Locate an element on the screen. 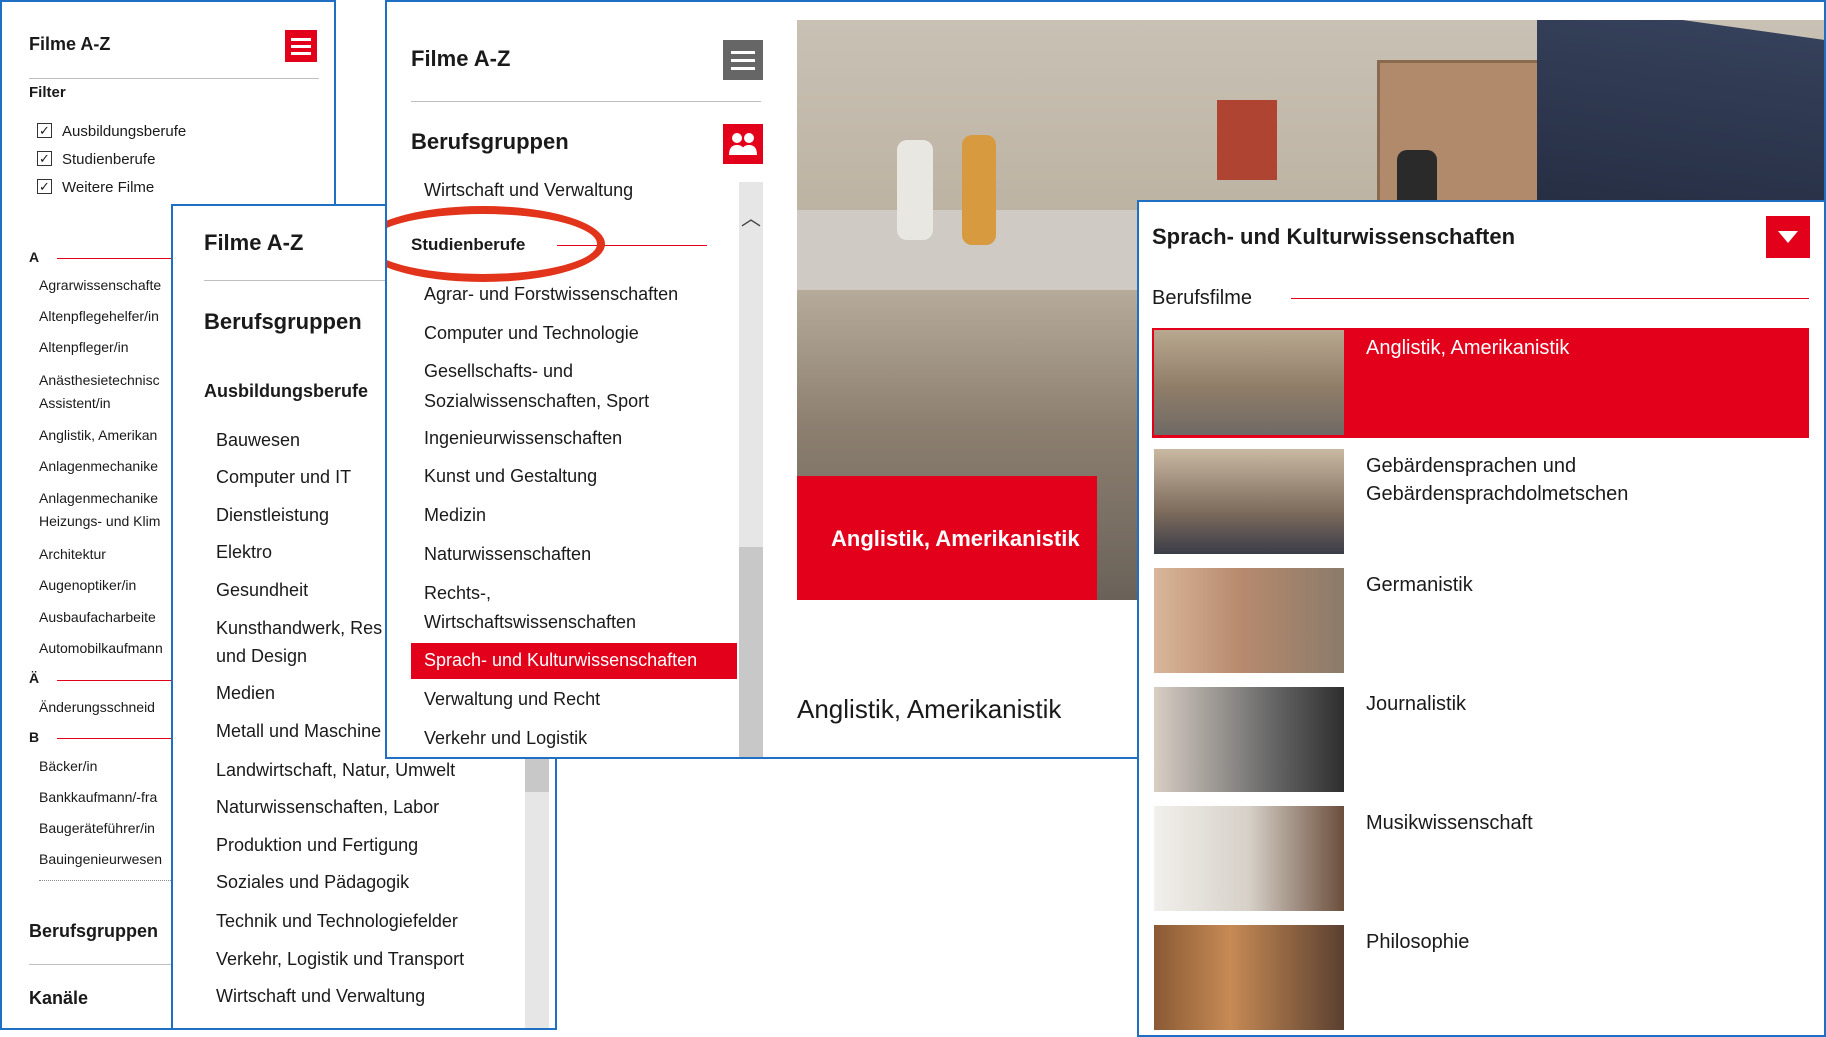 This screenshot has width=1826, height=1037. category-item: Verkehr und Logistik is located at coordinates (505, 738).